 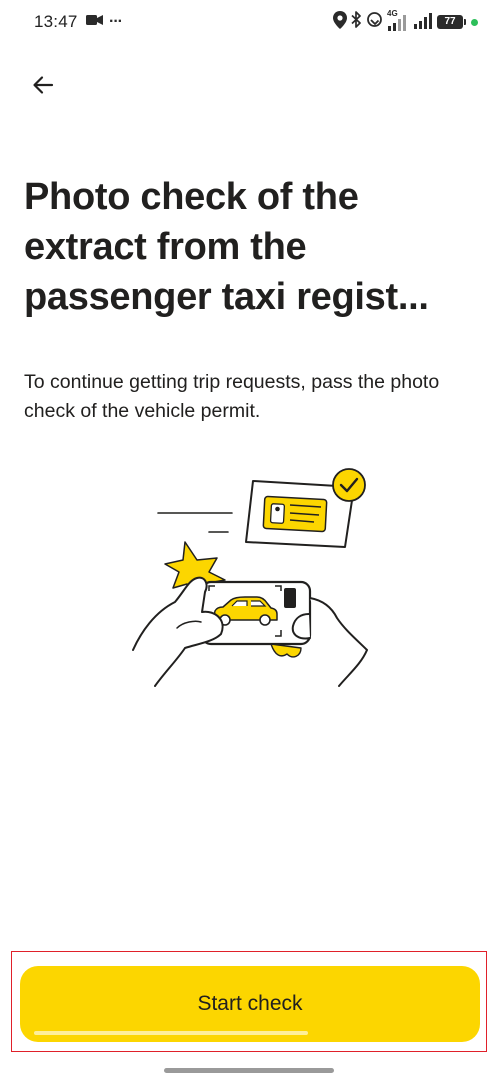 What do you see at coordinates (356, 22) in the screenshot?
I see `bluetooth-icon` at bounding box center [356, 22].